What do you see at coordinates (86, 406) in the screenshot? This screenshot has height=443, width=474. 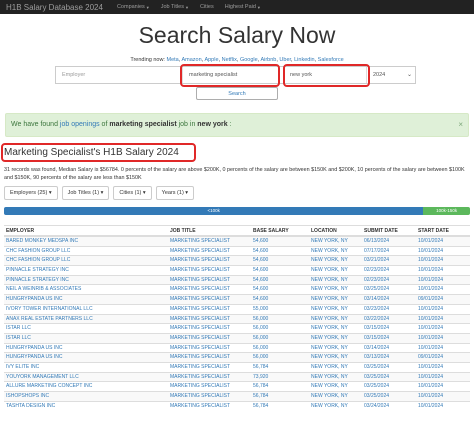 I see `cell-employer: TASHTA DESIGN INC` at bounding box center [86, 406].